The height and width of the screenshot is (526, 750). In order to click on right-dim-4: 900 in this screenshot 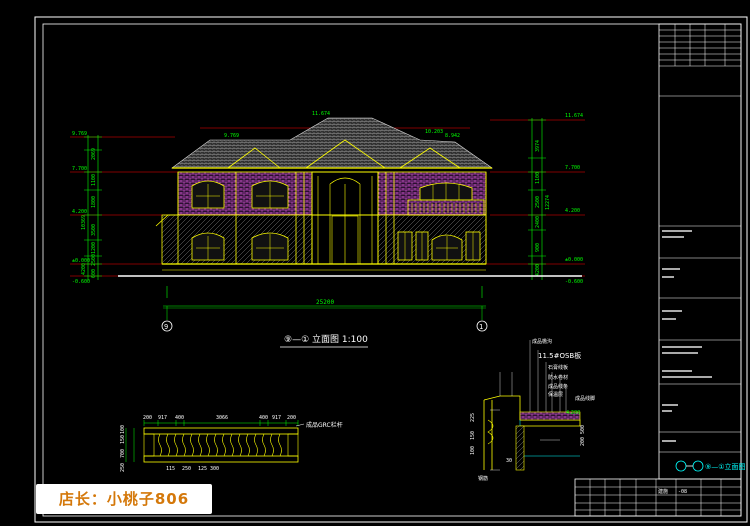, I will do `click(538, 247)`.